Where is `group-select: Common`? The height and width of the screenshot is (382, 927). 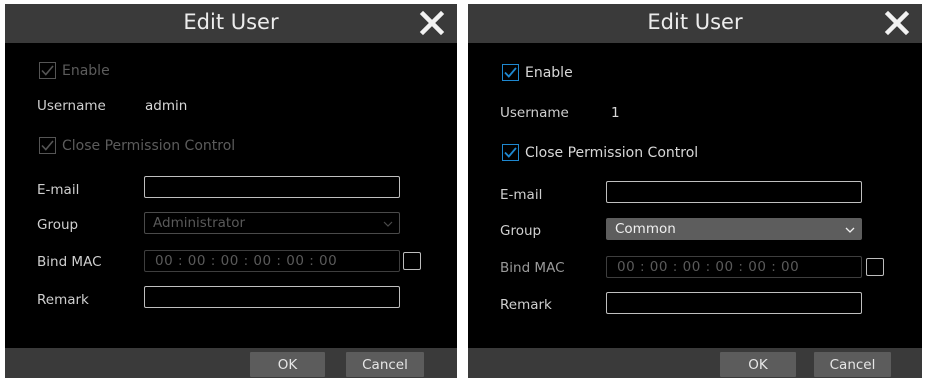
group-select: Common is located at coordinates (734, 229).